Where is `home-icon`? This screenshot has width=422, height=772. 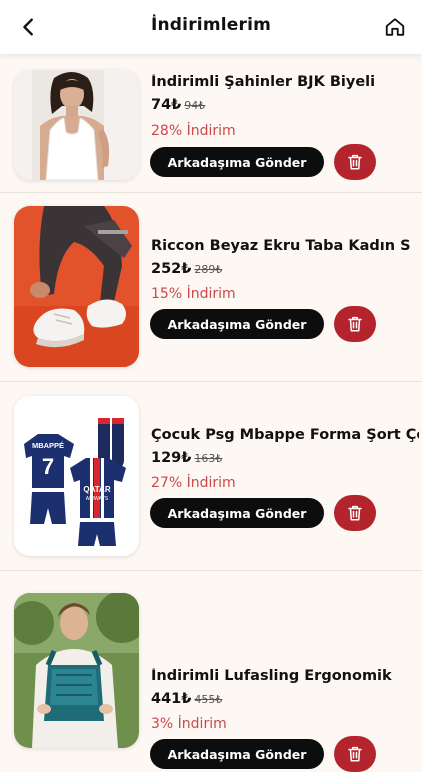 home-icon is located at coordinates (395, 27).